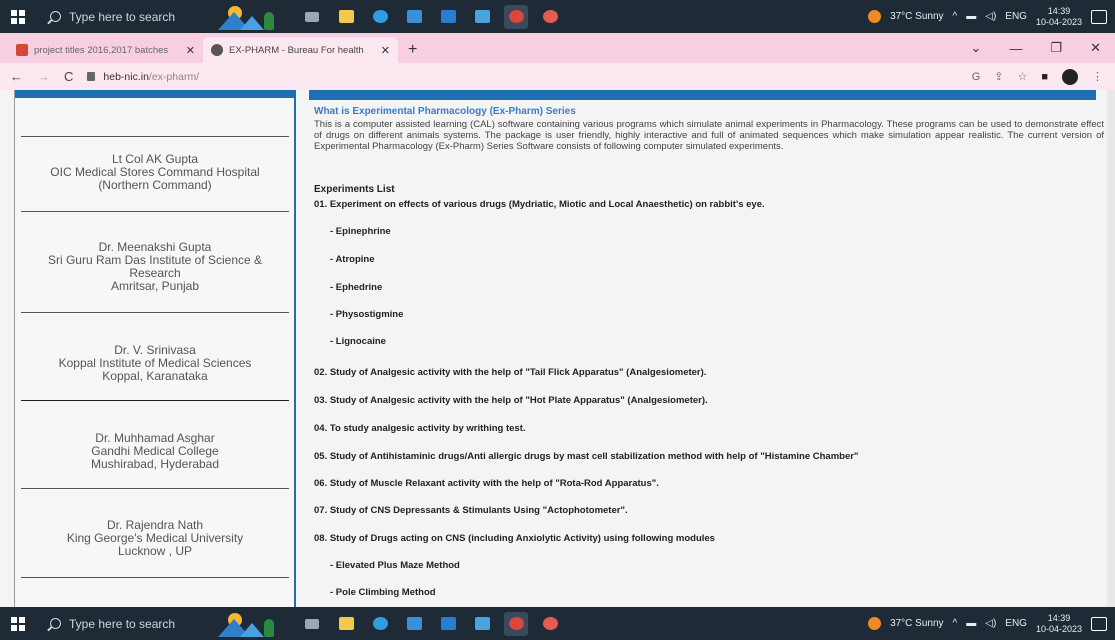  What do you see at coordinates (174, 76) in the screenshot?
I see `url-path: /ex-pharm/` at bounding box center [174, 76].